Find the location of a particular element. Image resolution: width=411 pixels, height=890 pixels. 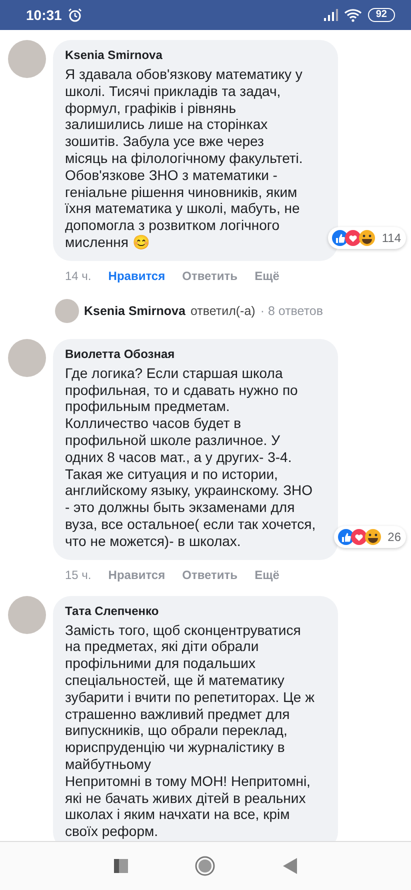

reply-action: ответил(-а) is located at coordinates (223, 311).